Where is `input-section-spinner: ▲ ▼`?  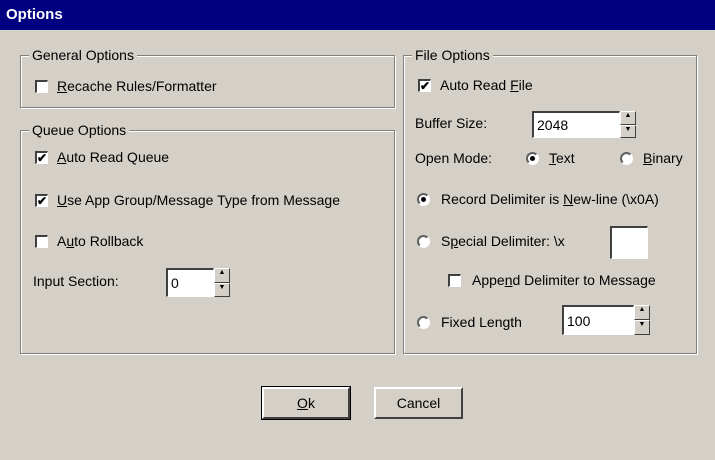 input-section-spinner: ▲ ▼ is located at coordinates (222, 282).